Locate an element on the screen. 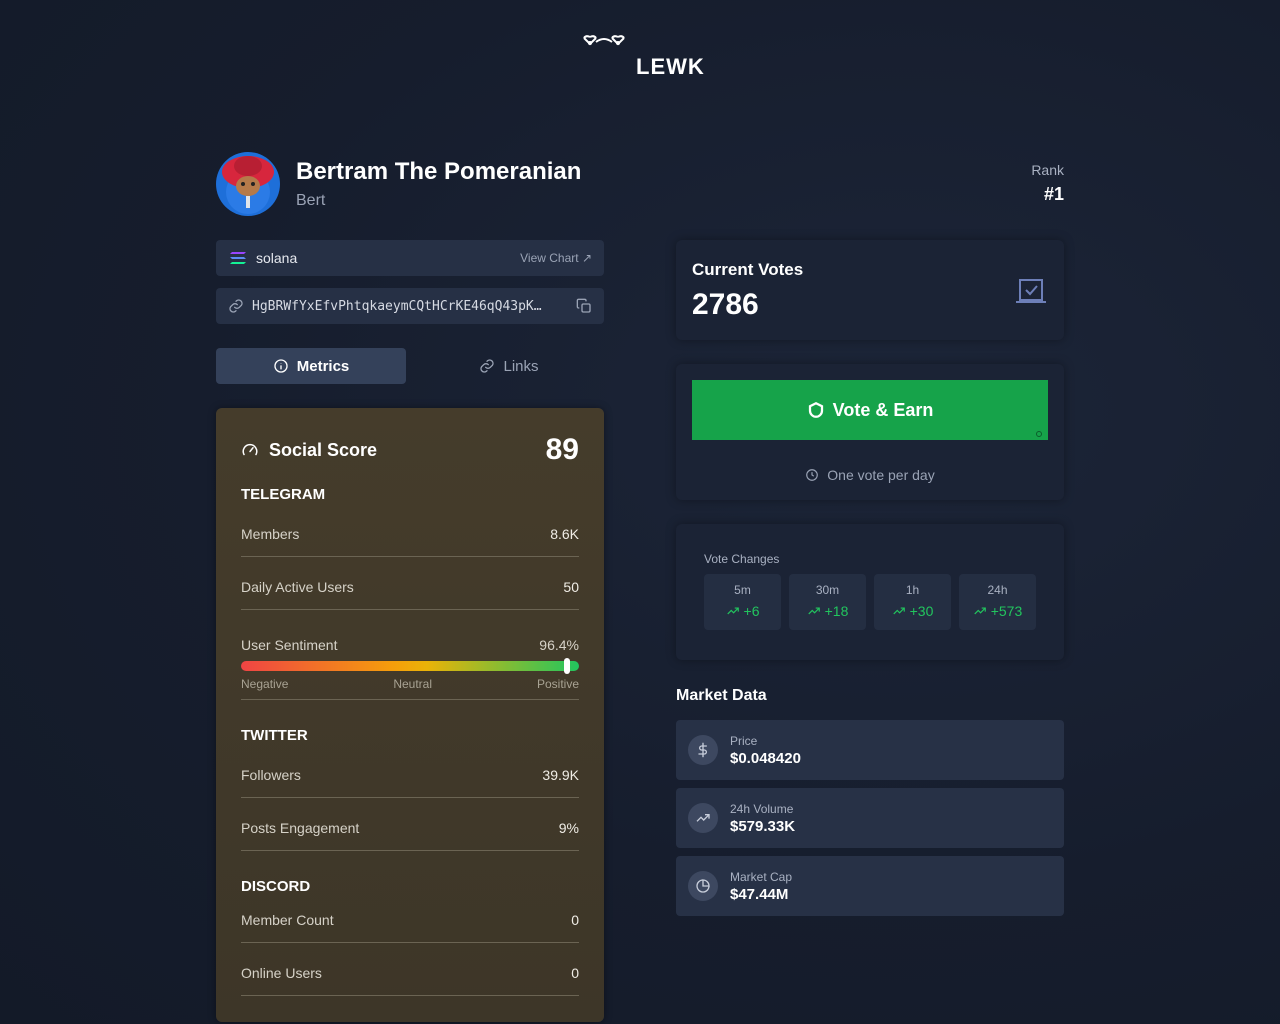 The image size is (1280, 1024). market-item-price: Price $0.048420 is located at coordinates (870, 750).